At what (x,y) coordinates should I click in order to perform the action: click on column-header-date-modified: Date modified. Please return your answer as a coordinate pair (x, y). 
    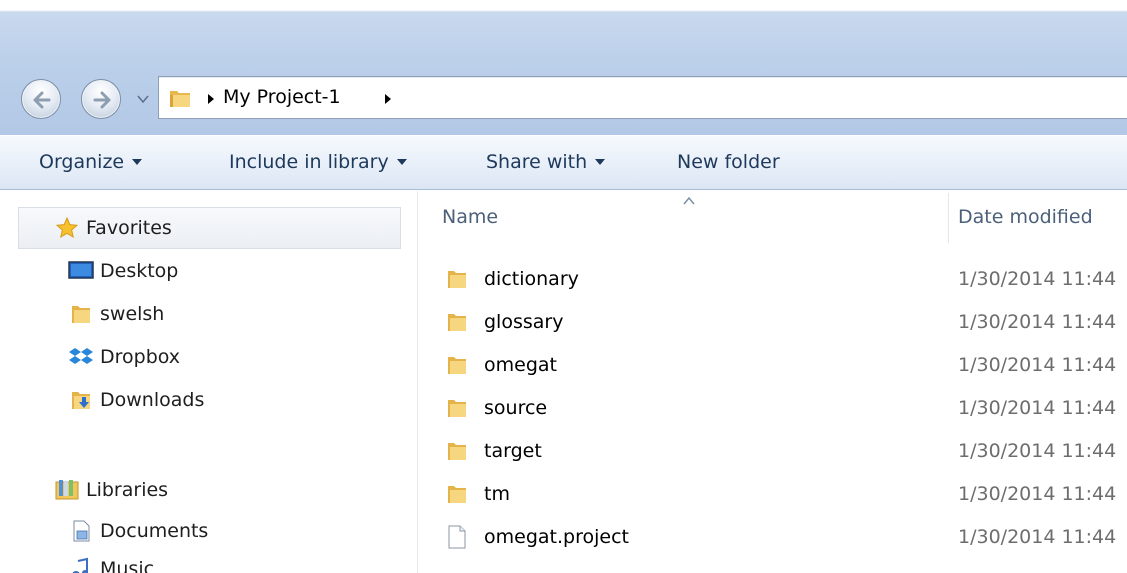
    Looking at the image, I should click on (1025, 217).